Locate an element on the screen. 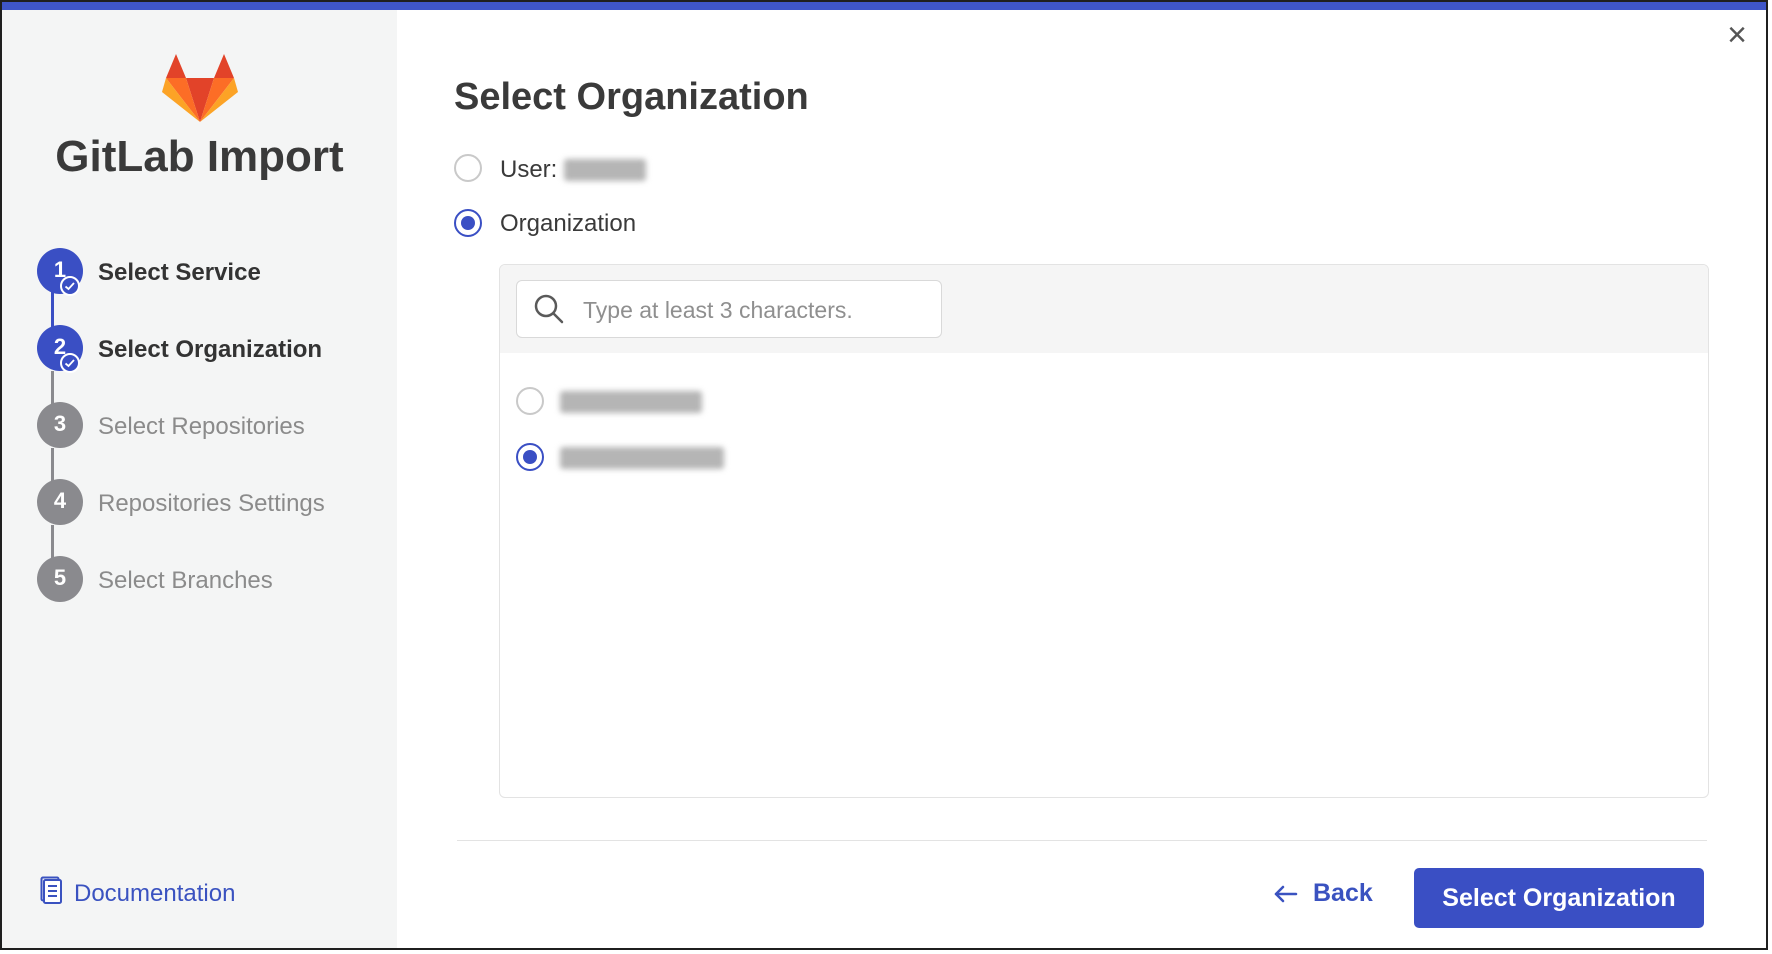 The image size is (1772, 954). gitlab-logo-icon is located at coordinates (200, 88).